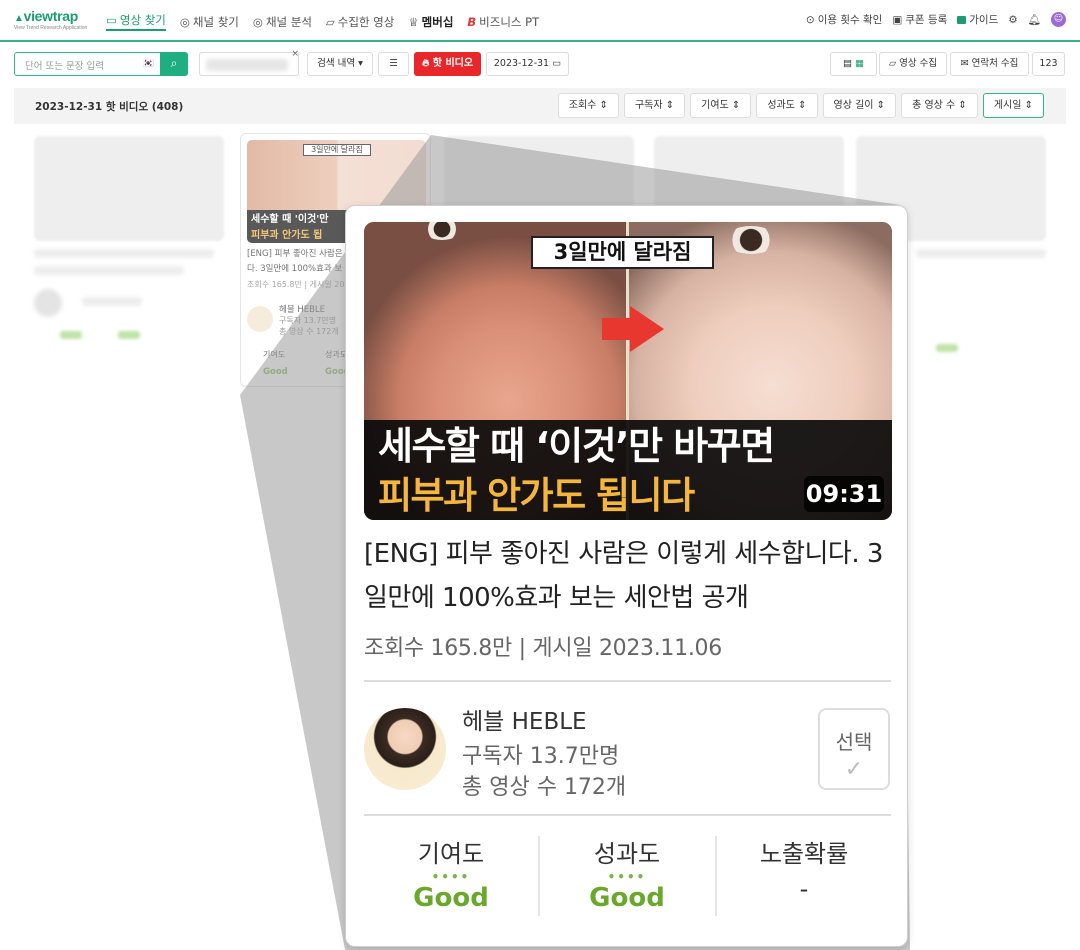  Describe the element at coordinates (787, 105) in the screenshot. I see `sort-performance: 성과도 ⇕` at that location.